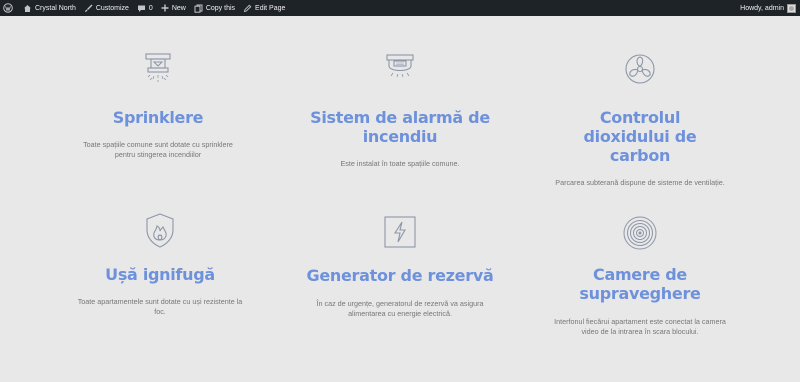 The height and width of the screenshot is (382, 800). I want to click on new-content-menu: New, so click(173, 8).